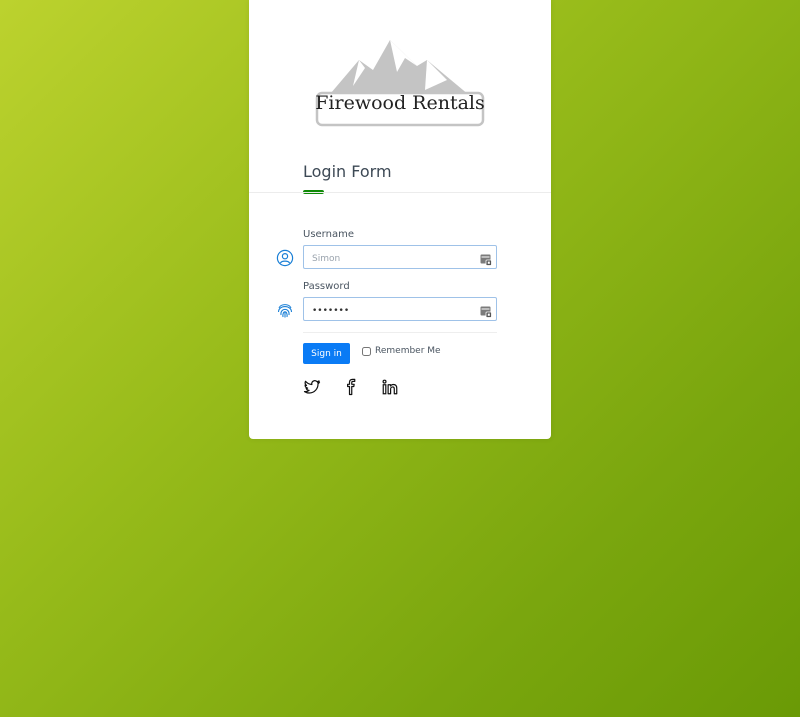 This screenshot has height=717, width=800. Describe the element at coordinates (366, 351) in the screenshot. I see `remember-me-checkbox` at that location.